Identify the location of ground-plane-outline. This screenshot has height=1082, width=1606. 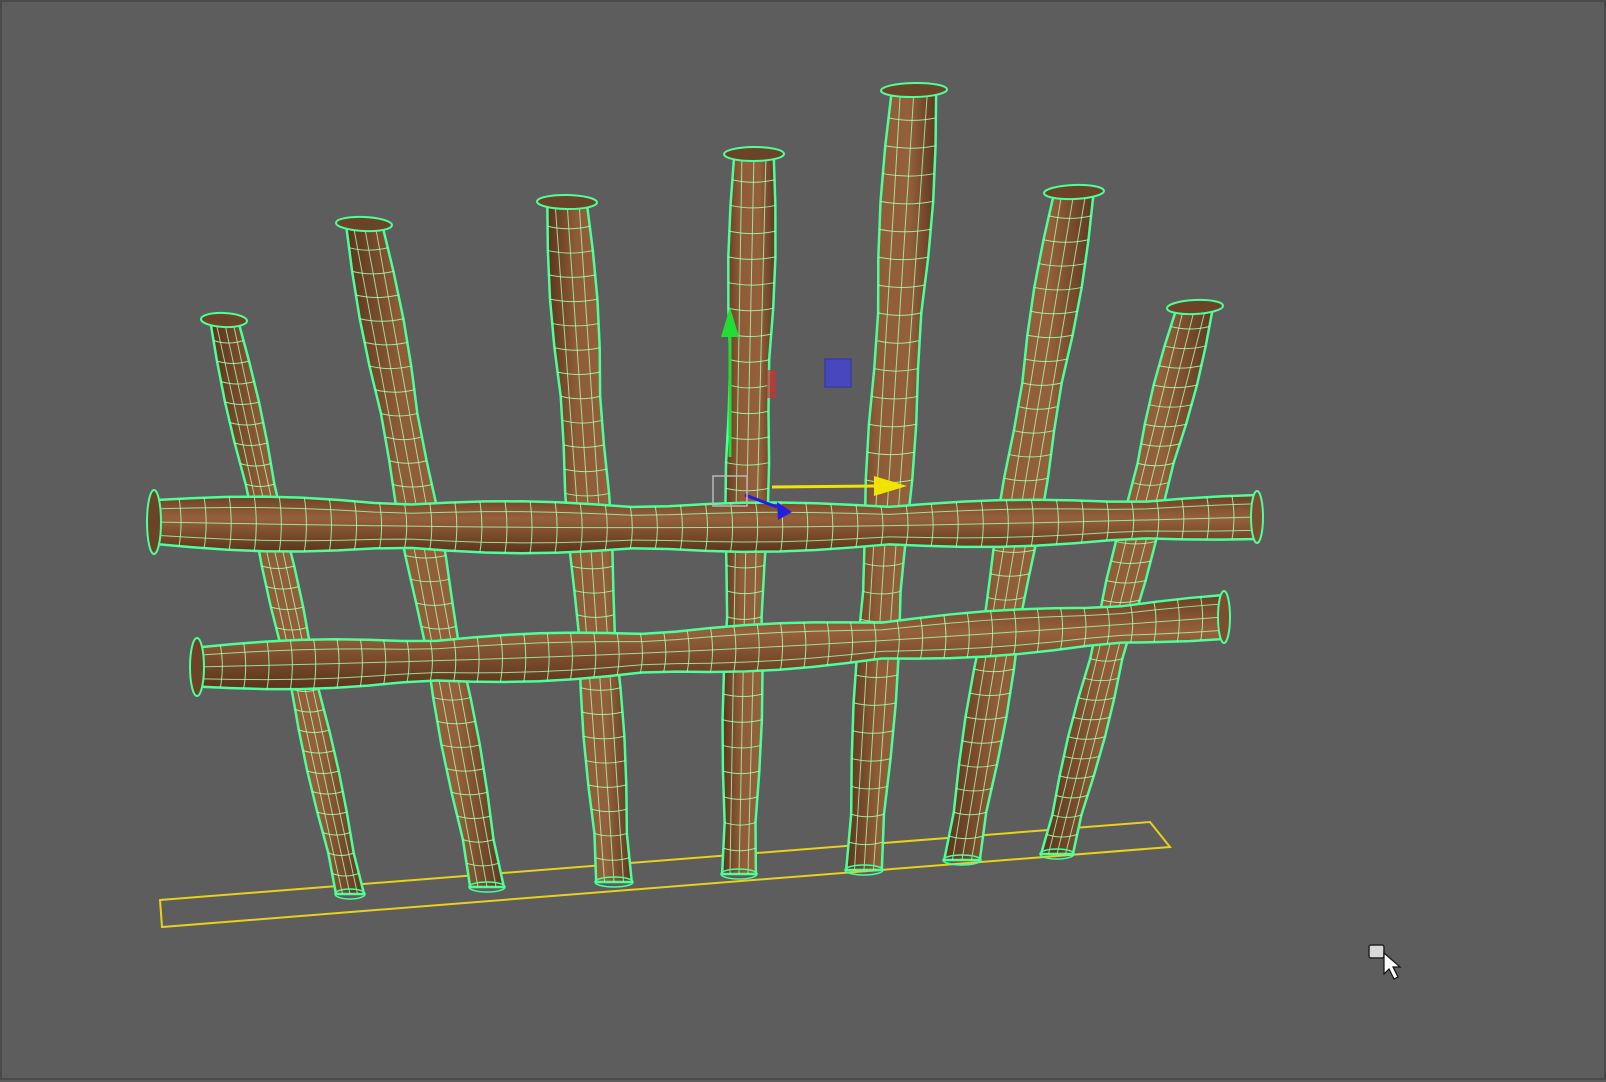
(665, 874).